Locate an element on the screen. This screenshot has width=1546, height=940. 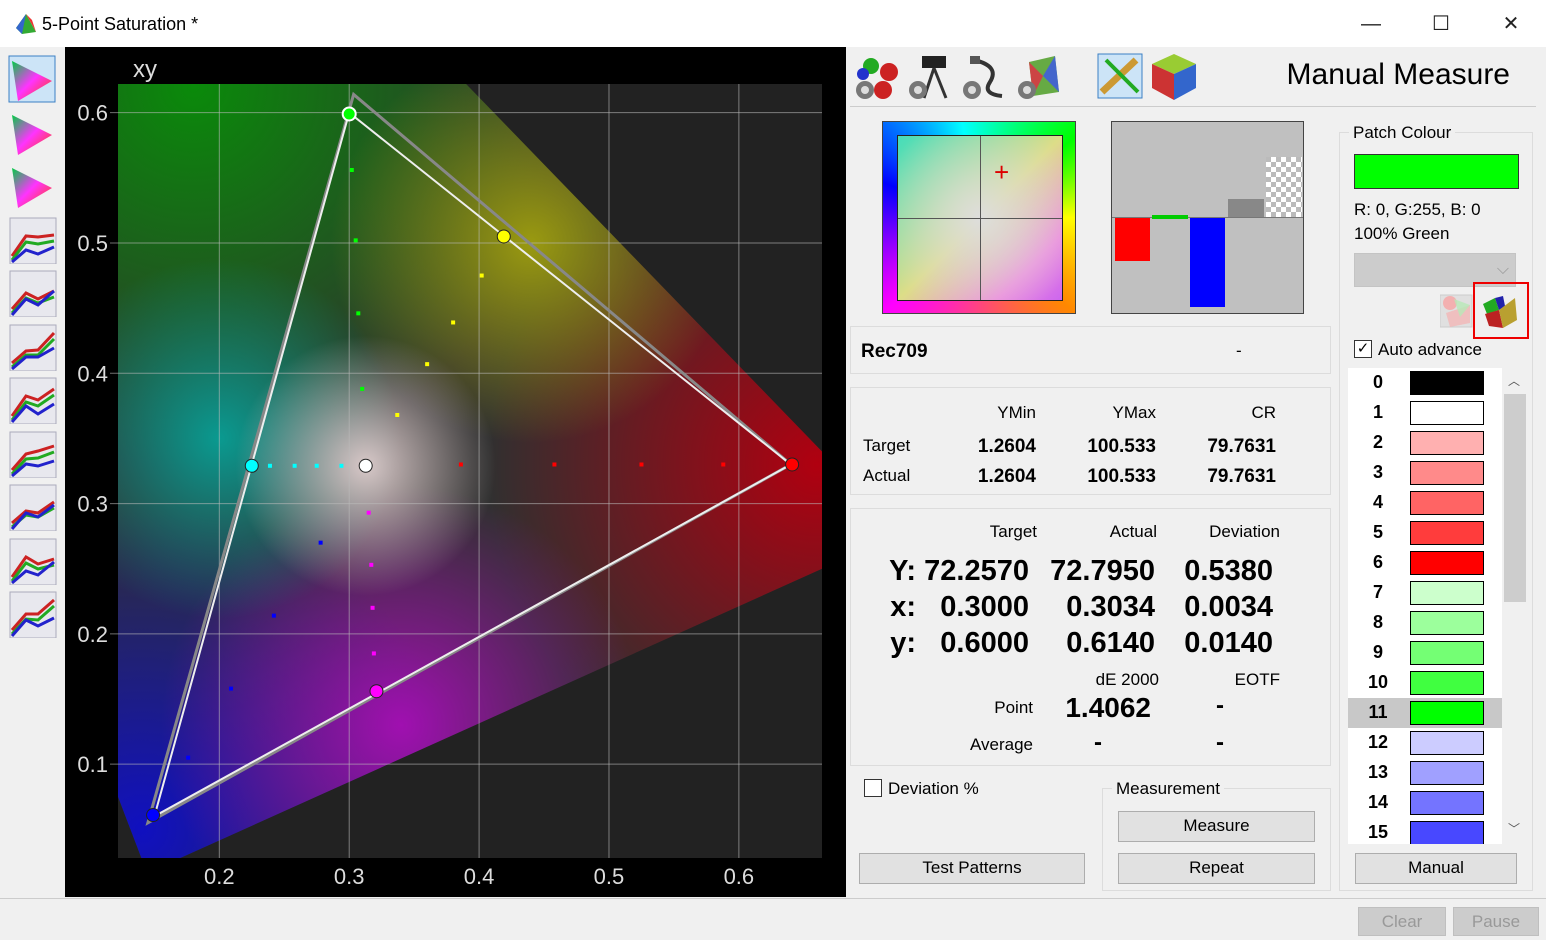
patch-list-item: 6 is located at coordinates (1425, 563).